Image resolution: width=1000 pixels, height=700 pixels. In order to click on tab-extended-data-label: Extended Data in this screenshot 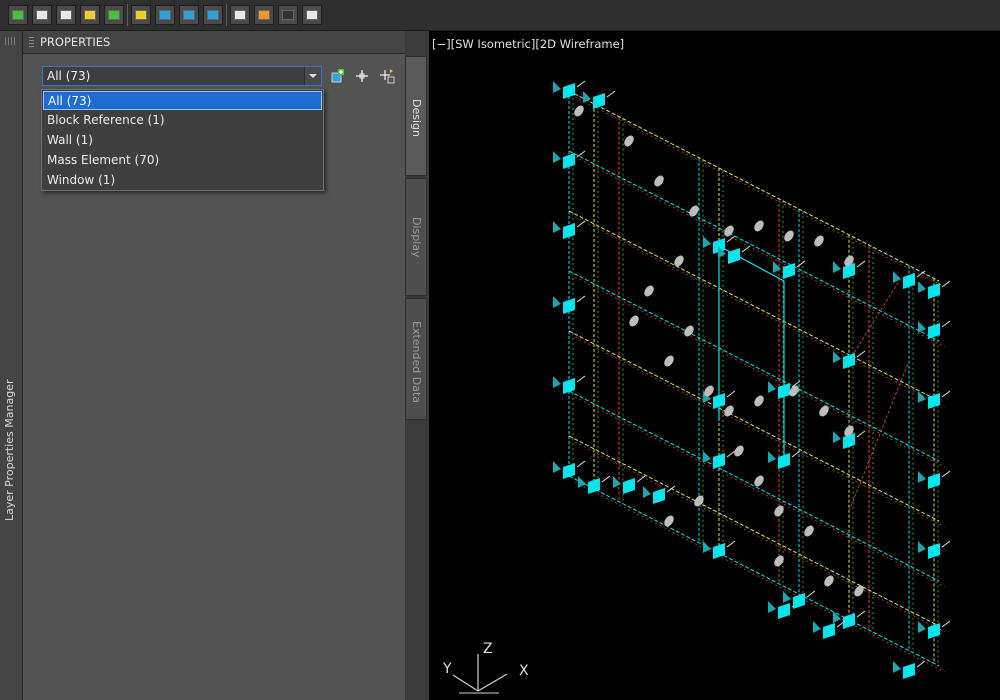, I will do `click(416, 362)`.